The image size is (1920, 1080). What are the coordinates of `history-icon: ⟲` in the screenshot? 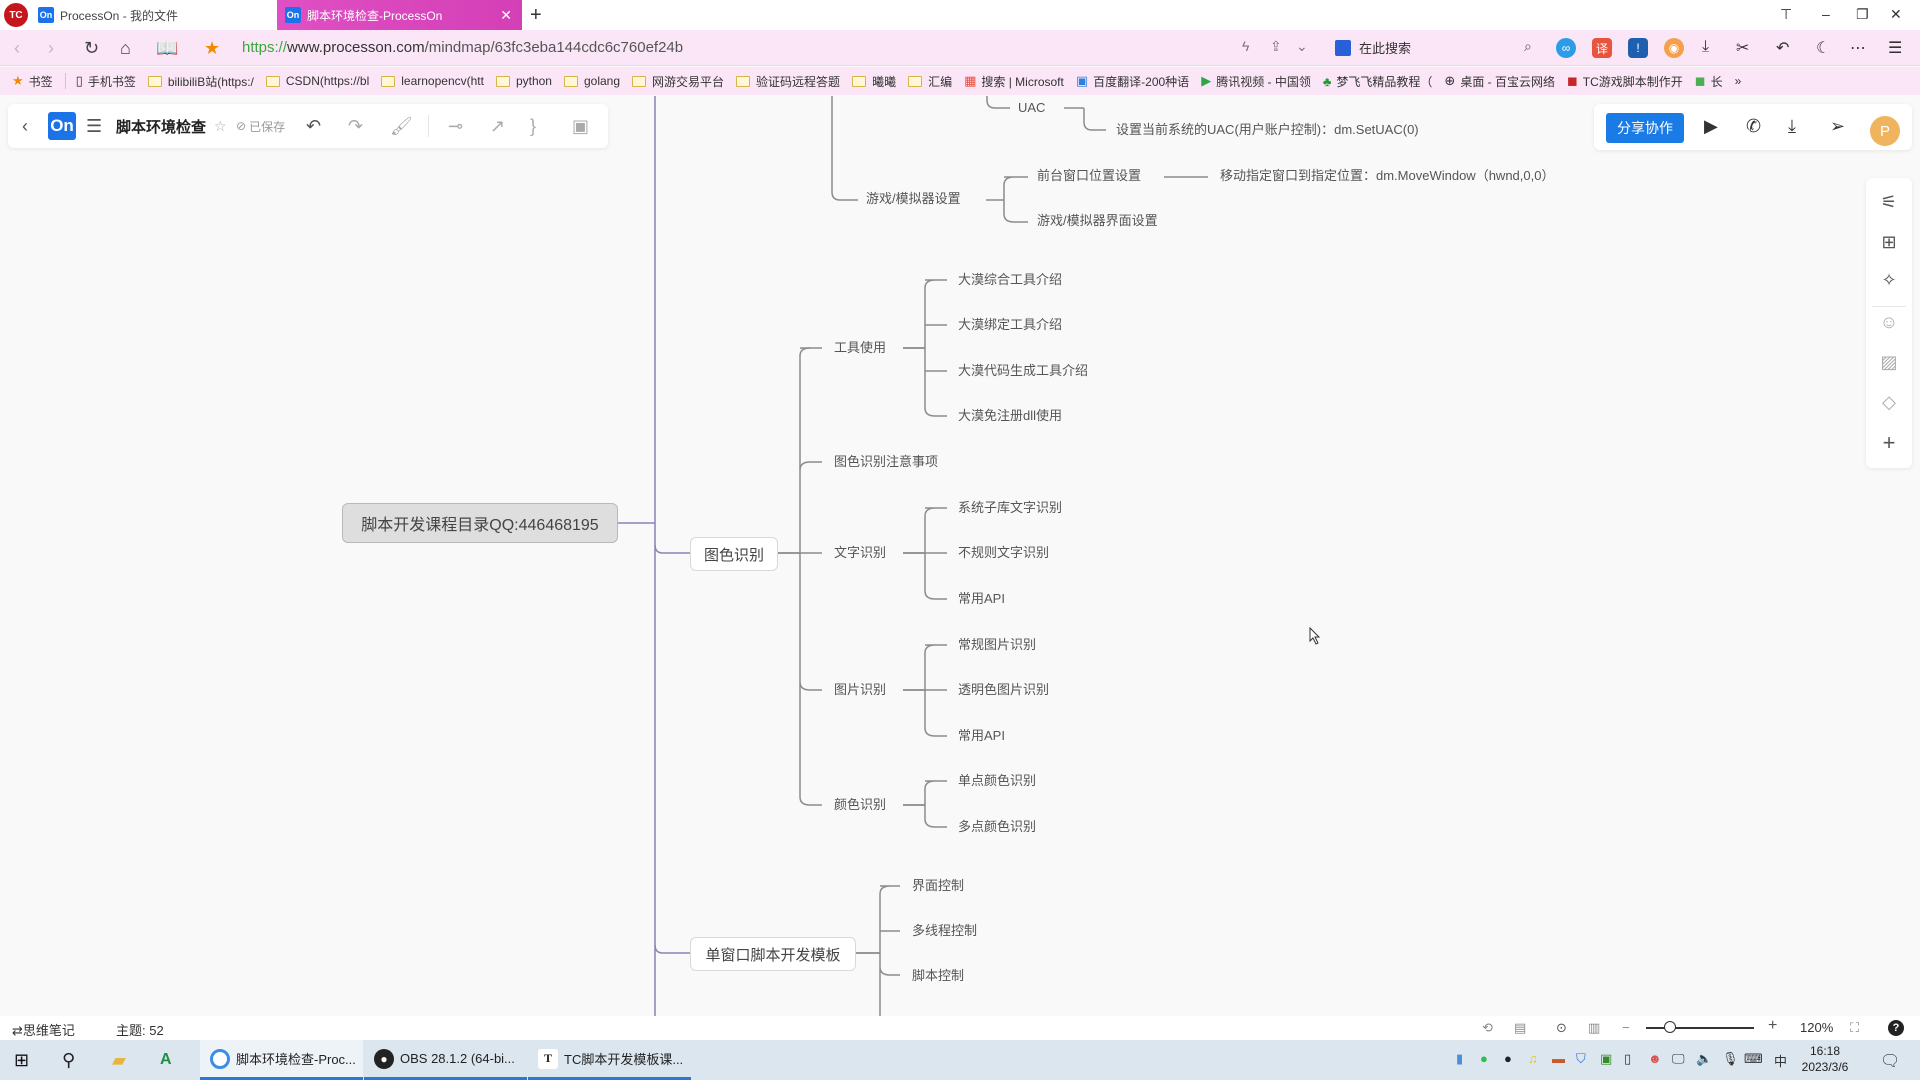 It's located at (1487, 1028).